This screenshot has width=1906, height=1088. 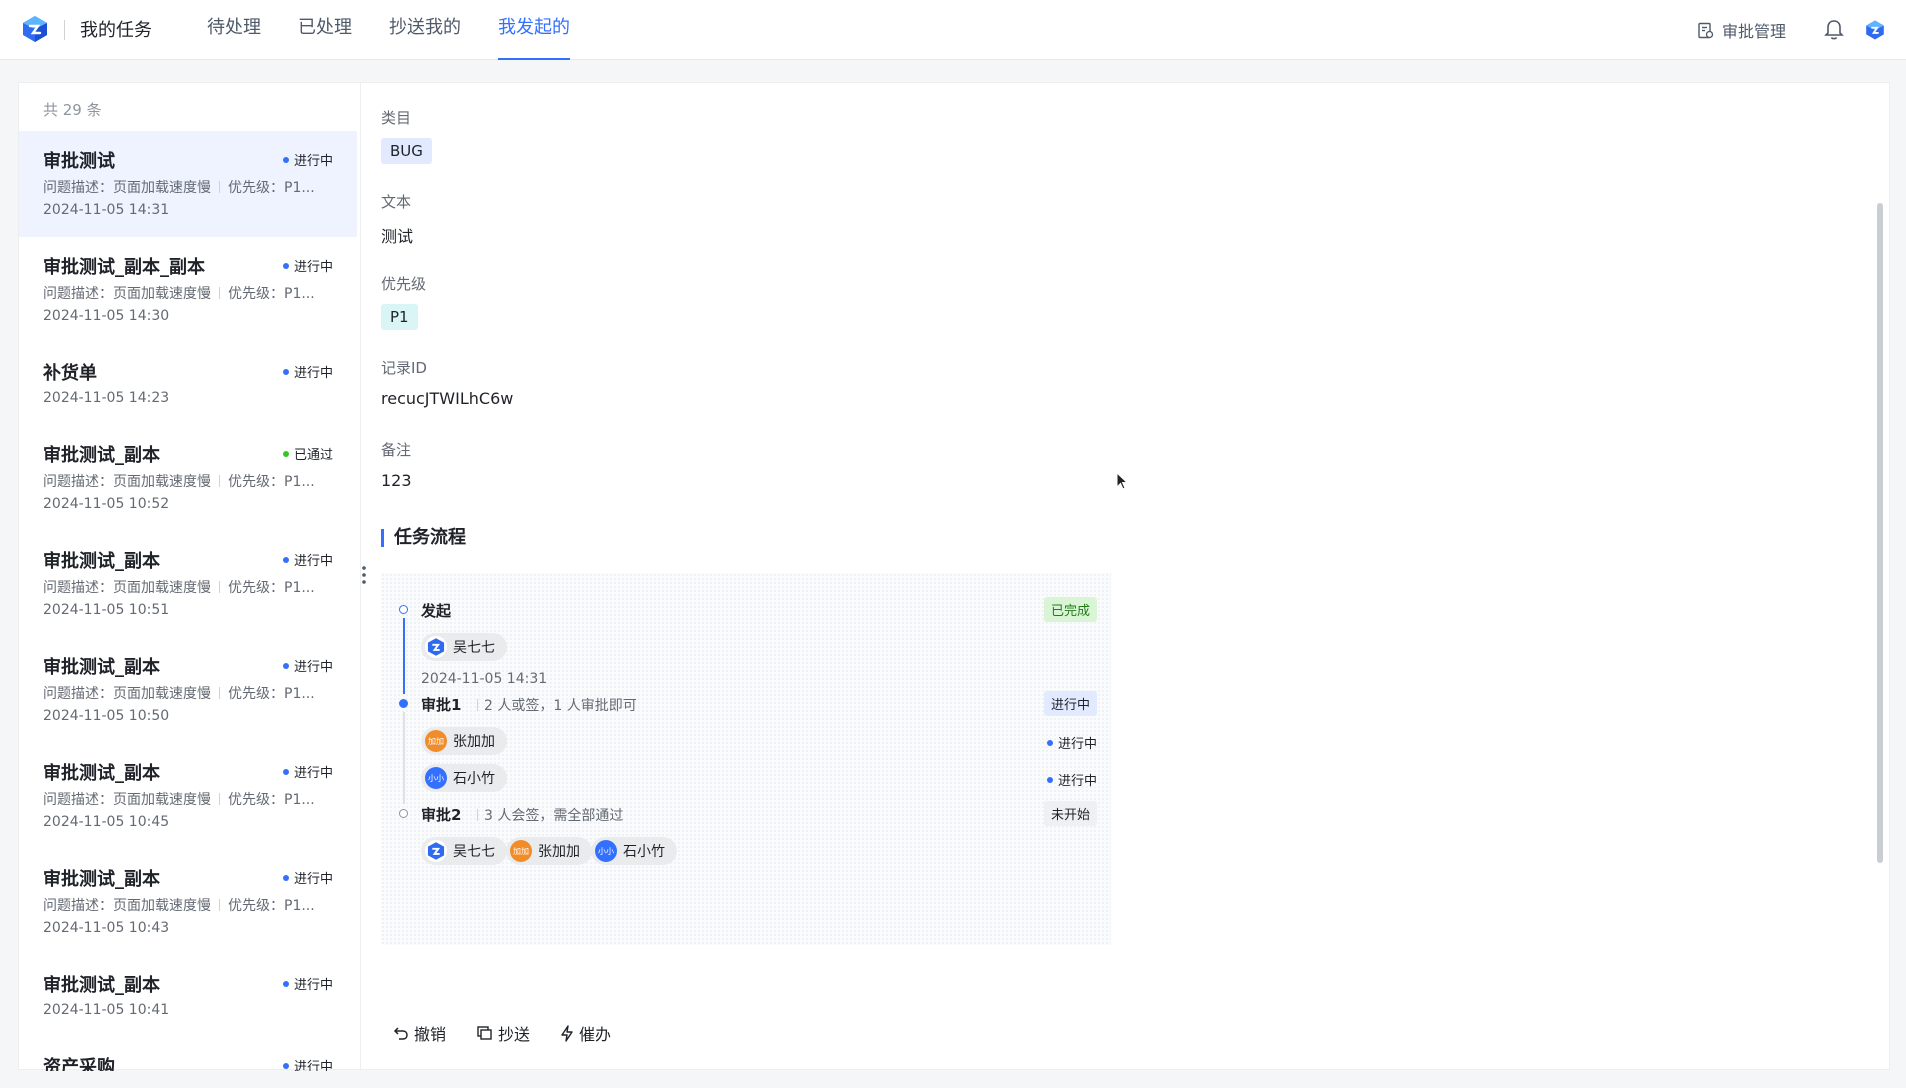 I want to click on urge-label: 催办, so click(x=595, y=1034).